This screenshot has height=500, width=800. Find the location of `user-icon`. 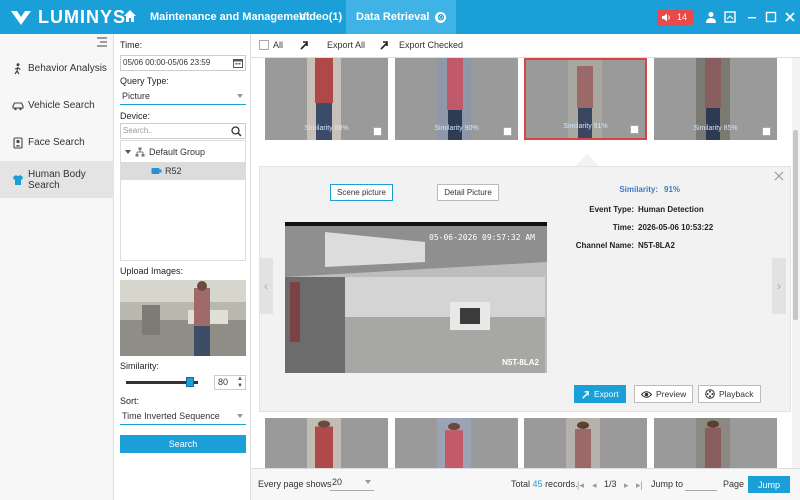

user-icon is located at coordinates (711, 17).